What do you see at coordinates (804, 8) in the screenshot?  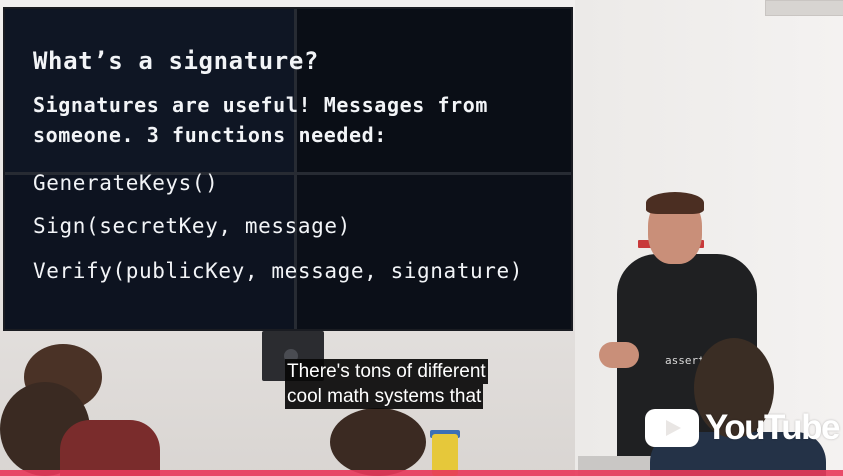 I see `ceiling-fixture` at bounding box center [804, 8].